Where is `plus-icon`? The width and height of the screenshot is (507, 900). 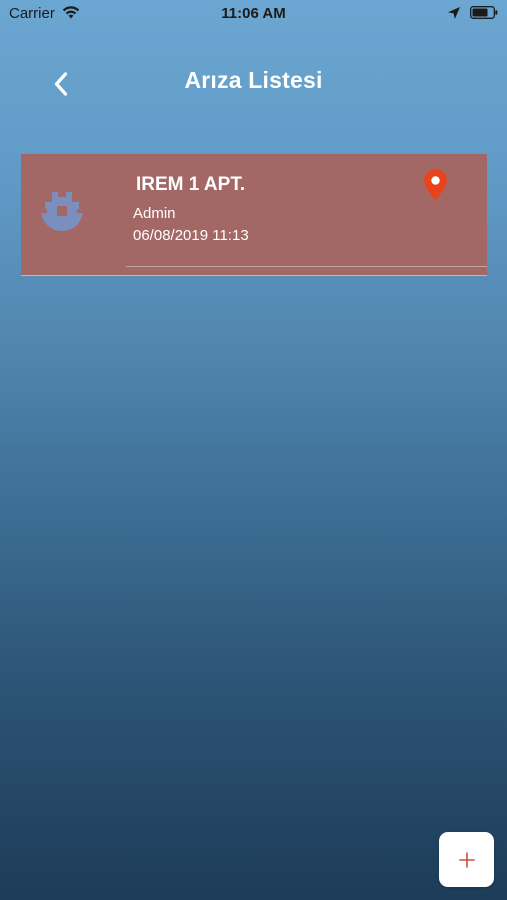 plus-icon is located at coordinates (466, 859).